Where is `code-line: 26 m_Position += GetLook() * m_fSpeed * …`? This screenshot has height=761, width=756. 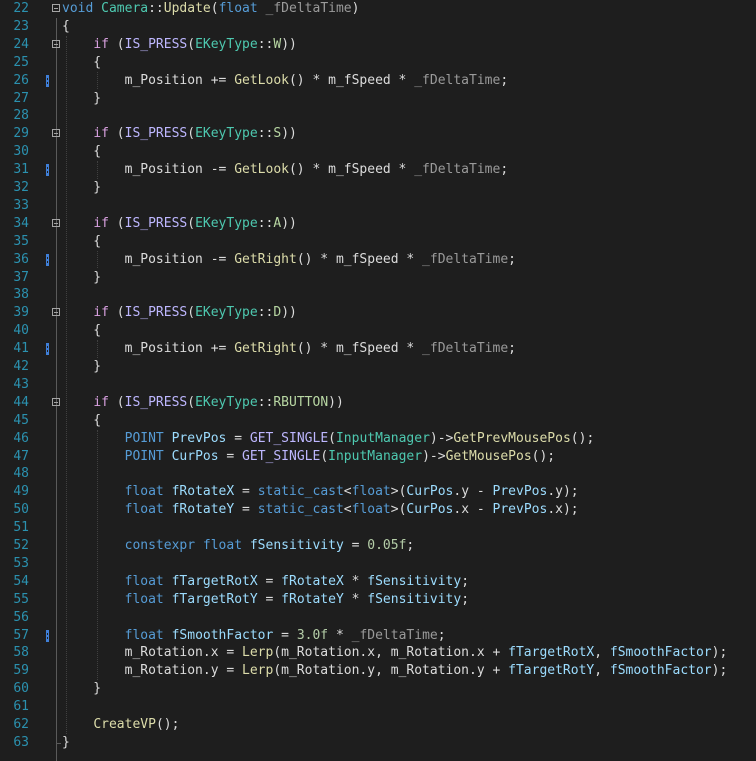 code-line: 26 m_Position += GetLook() * m_fSpeed * … is located at coordinates (378, 81).